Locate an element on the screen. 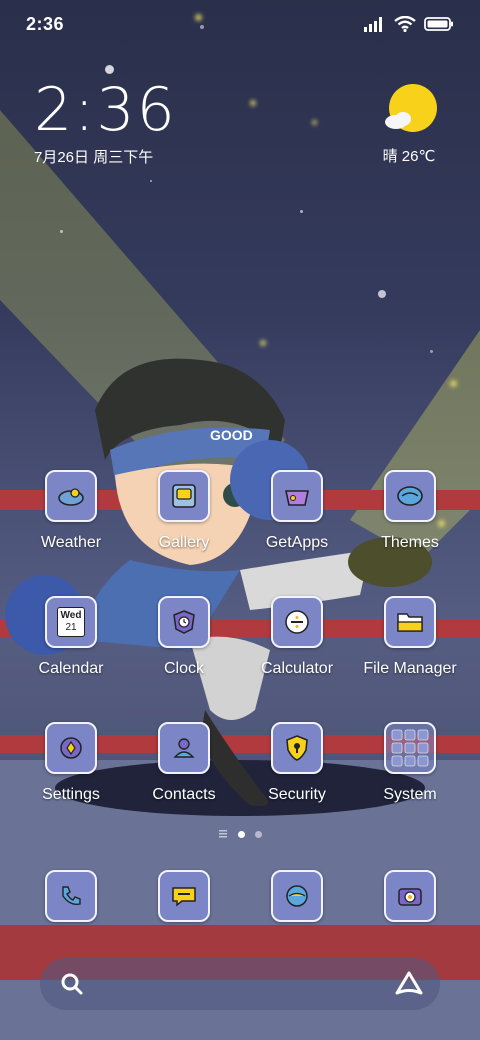  app-themes: Themes is located at coordinates (410, 511).